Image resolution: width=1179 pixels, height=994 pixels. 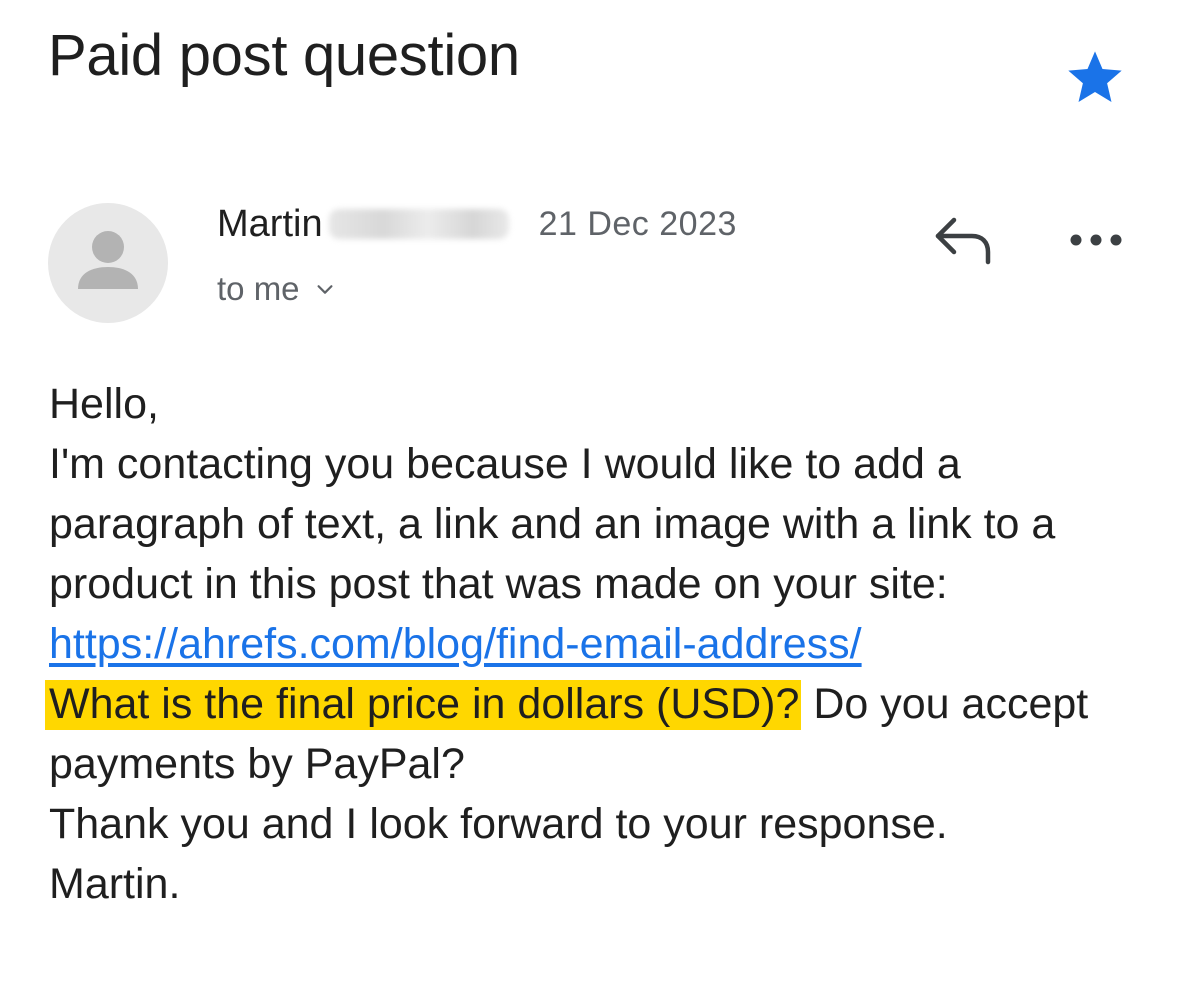 What do you see at coordinates (258, 288) in the screenshot?
I see `recipient-label: to me` at bounding box center [258, 288].